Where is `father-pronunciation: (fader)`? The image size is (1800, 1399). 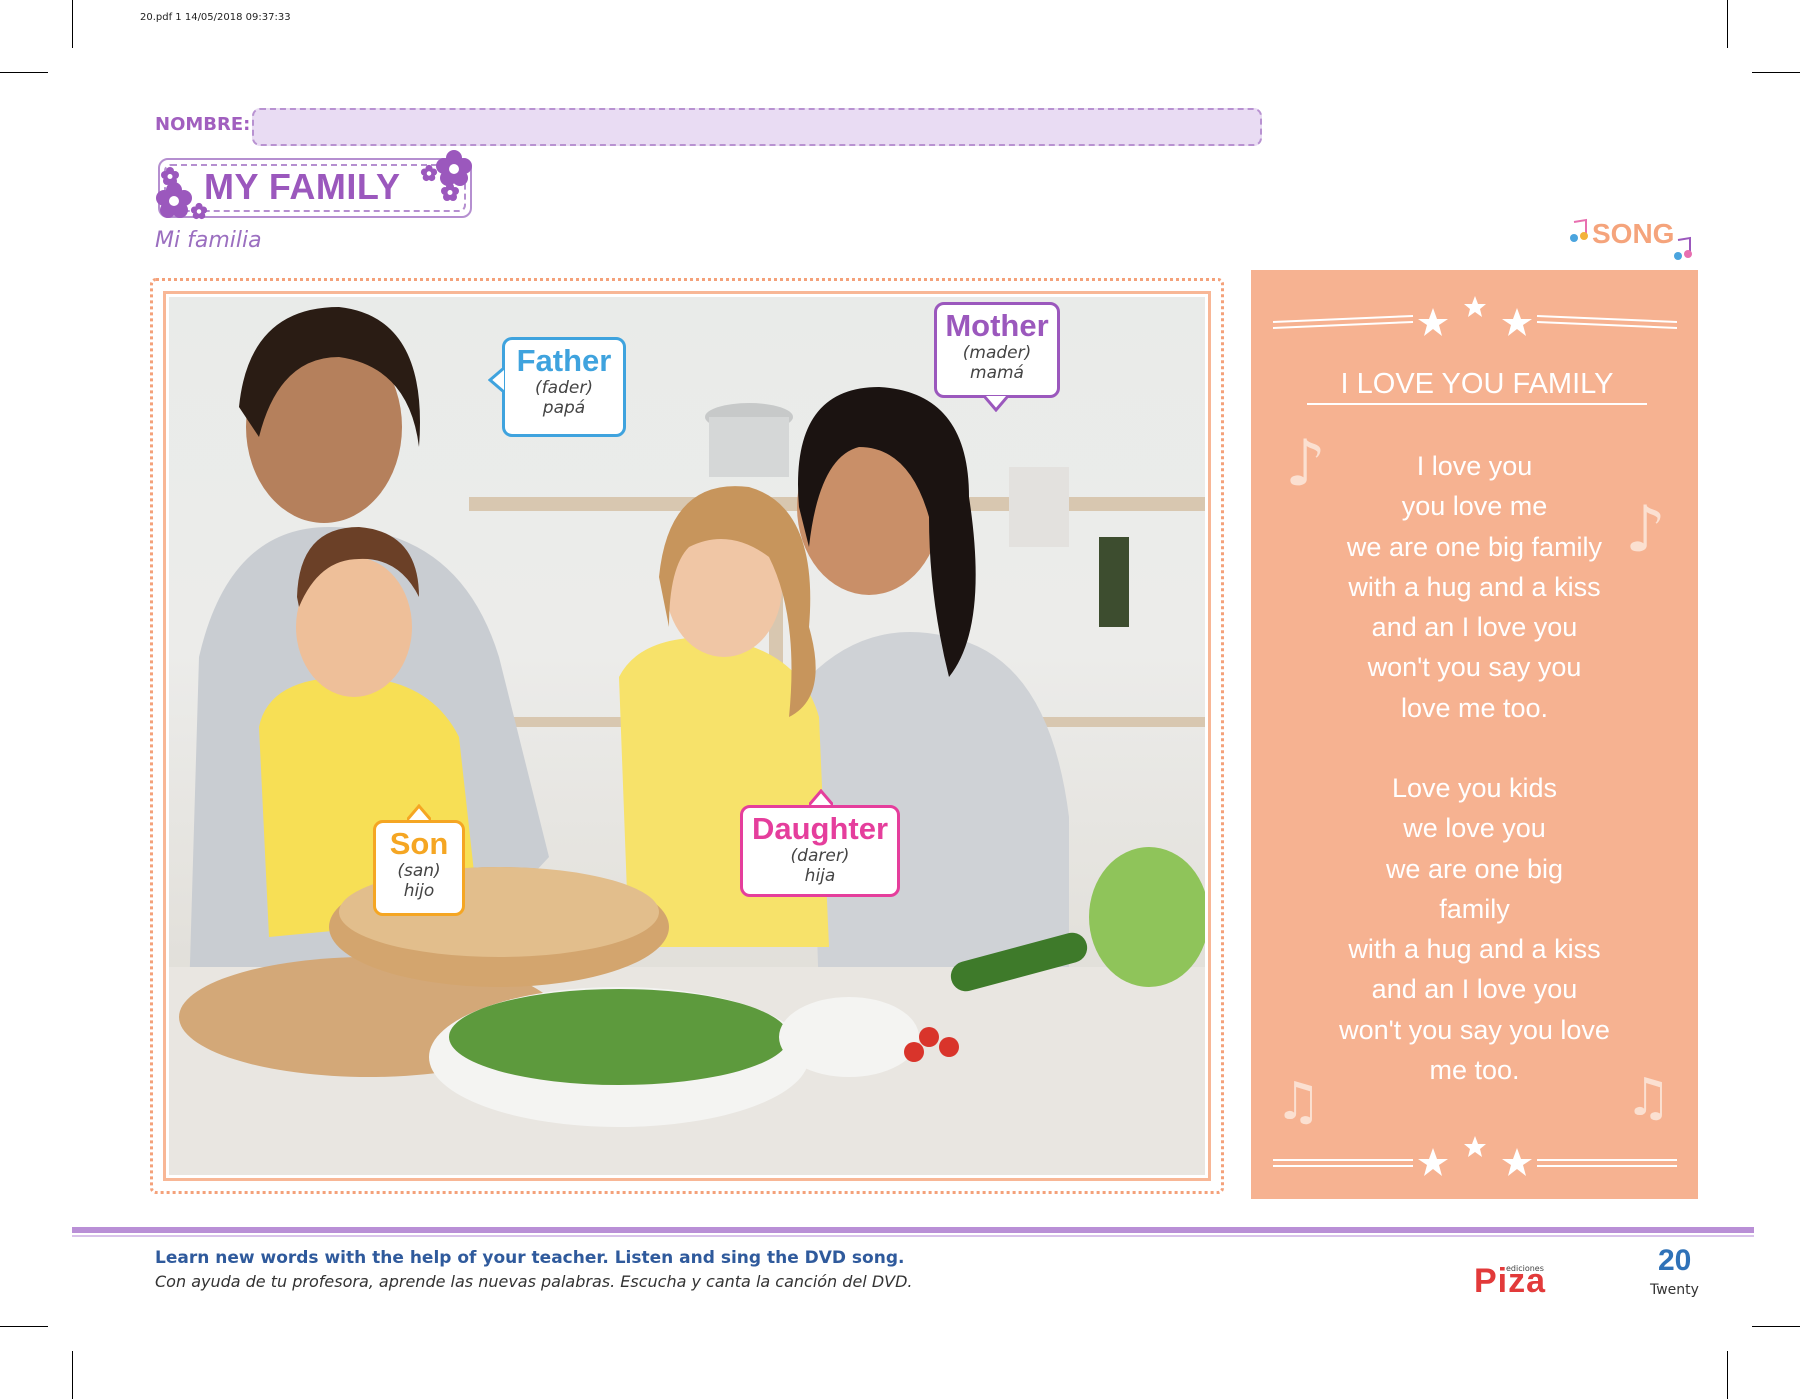
father-pronunciation: (fader) is located at coordinates (564, 388).